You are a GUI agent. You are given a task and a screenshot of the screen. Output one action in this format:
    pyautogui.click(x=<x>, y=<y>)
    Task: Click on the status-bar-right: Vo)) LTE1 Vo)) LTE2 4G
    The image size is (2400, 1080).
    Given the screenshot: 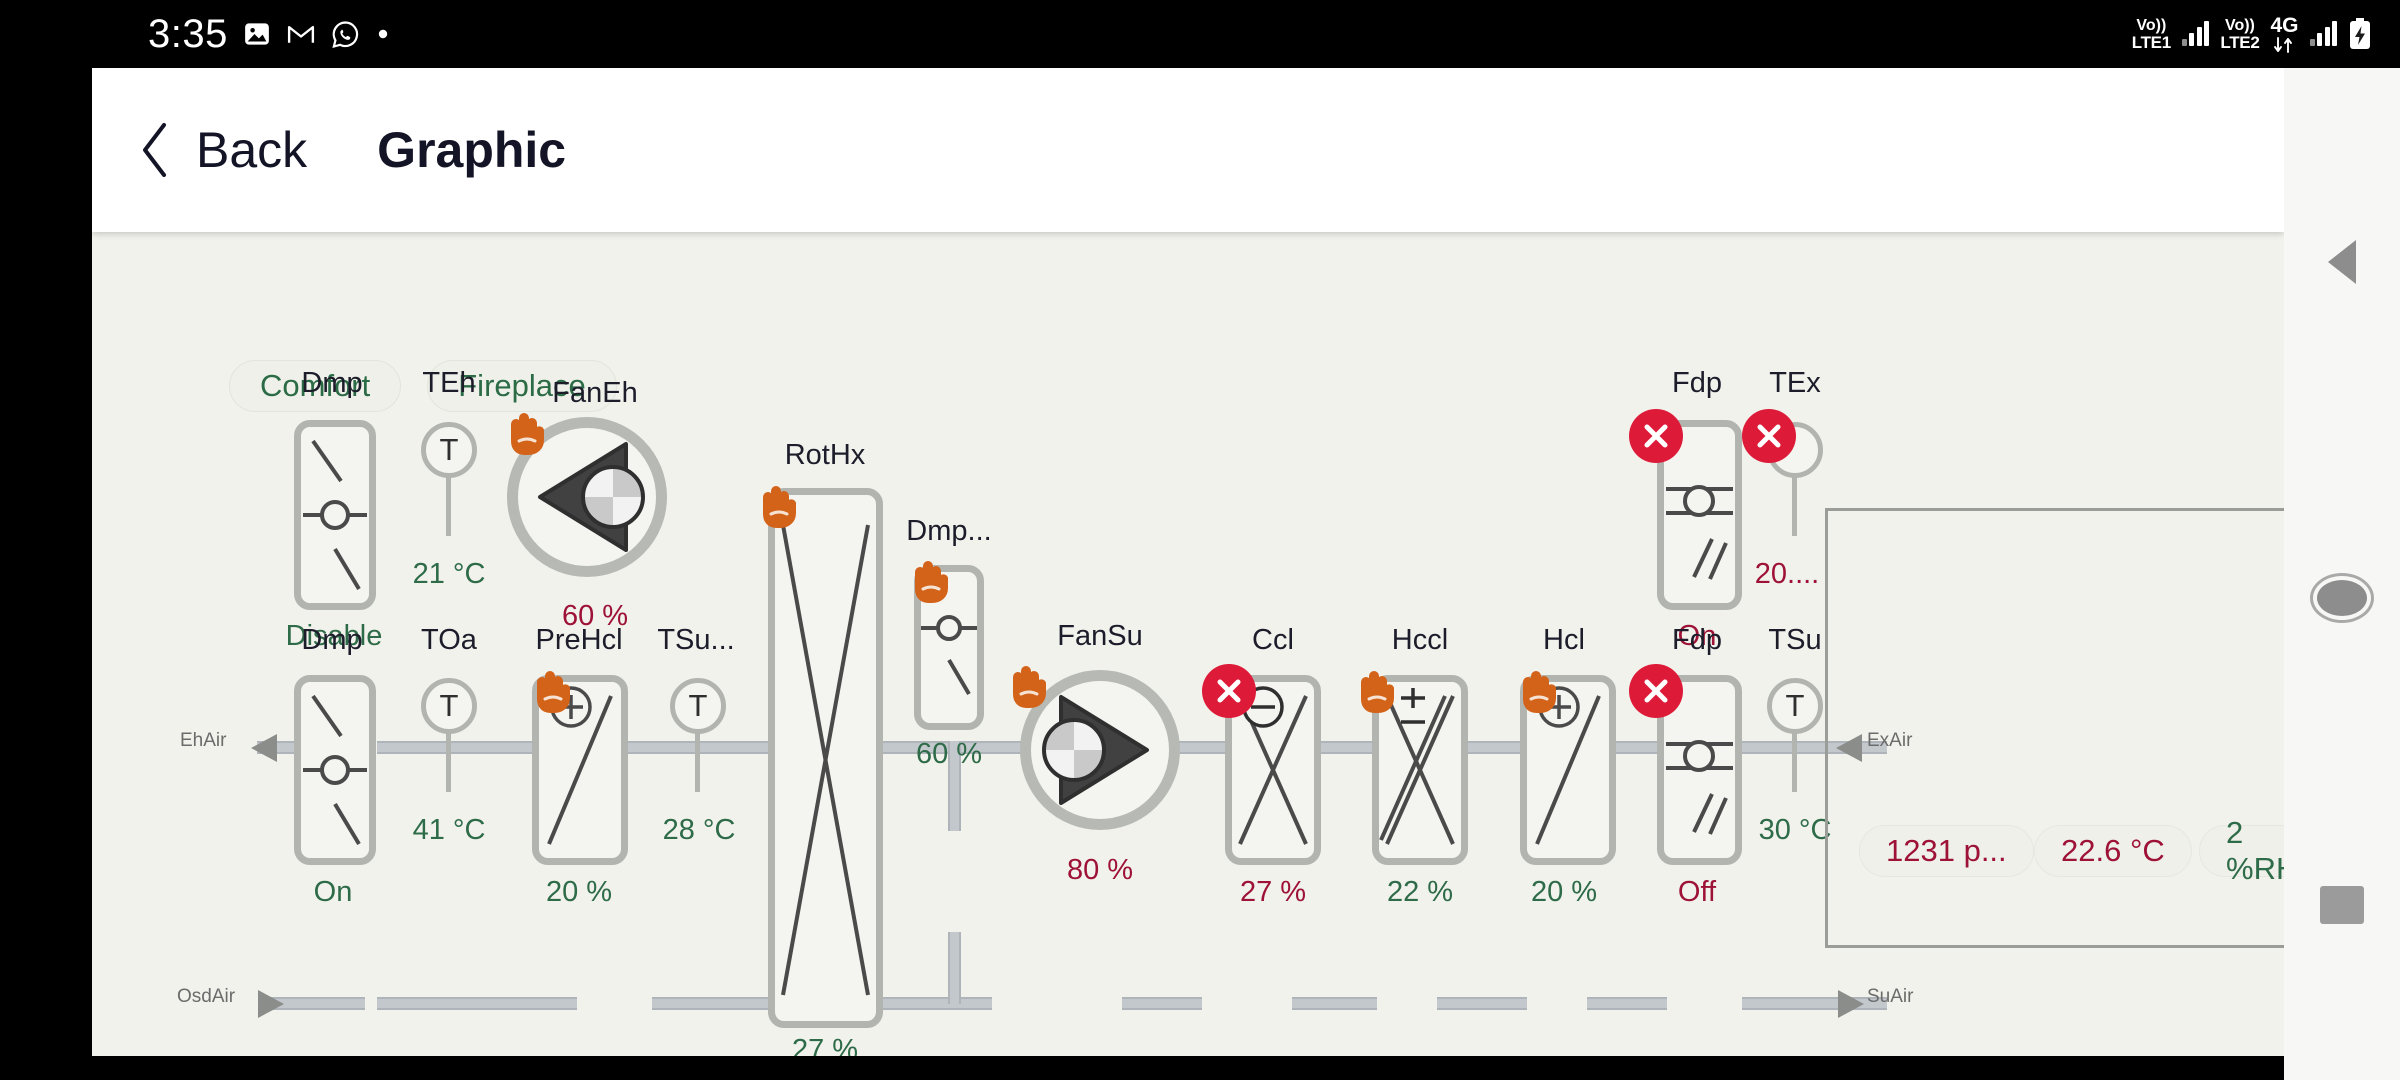 What is the action you would take?
    pyautogui.click(x=2252, y=34)
    